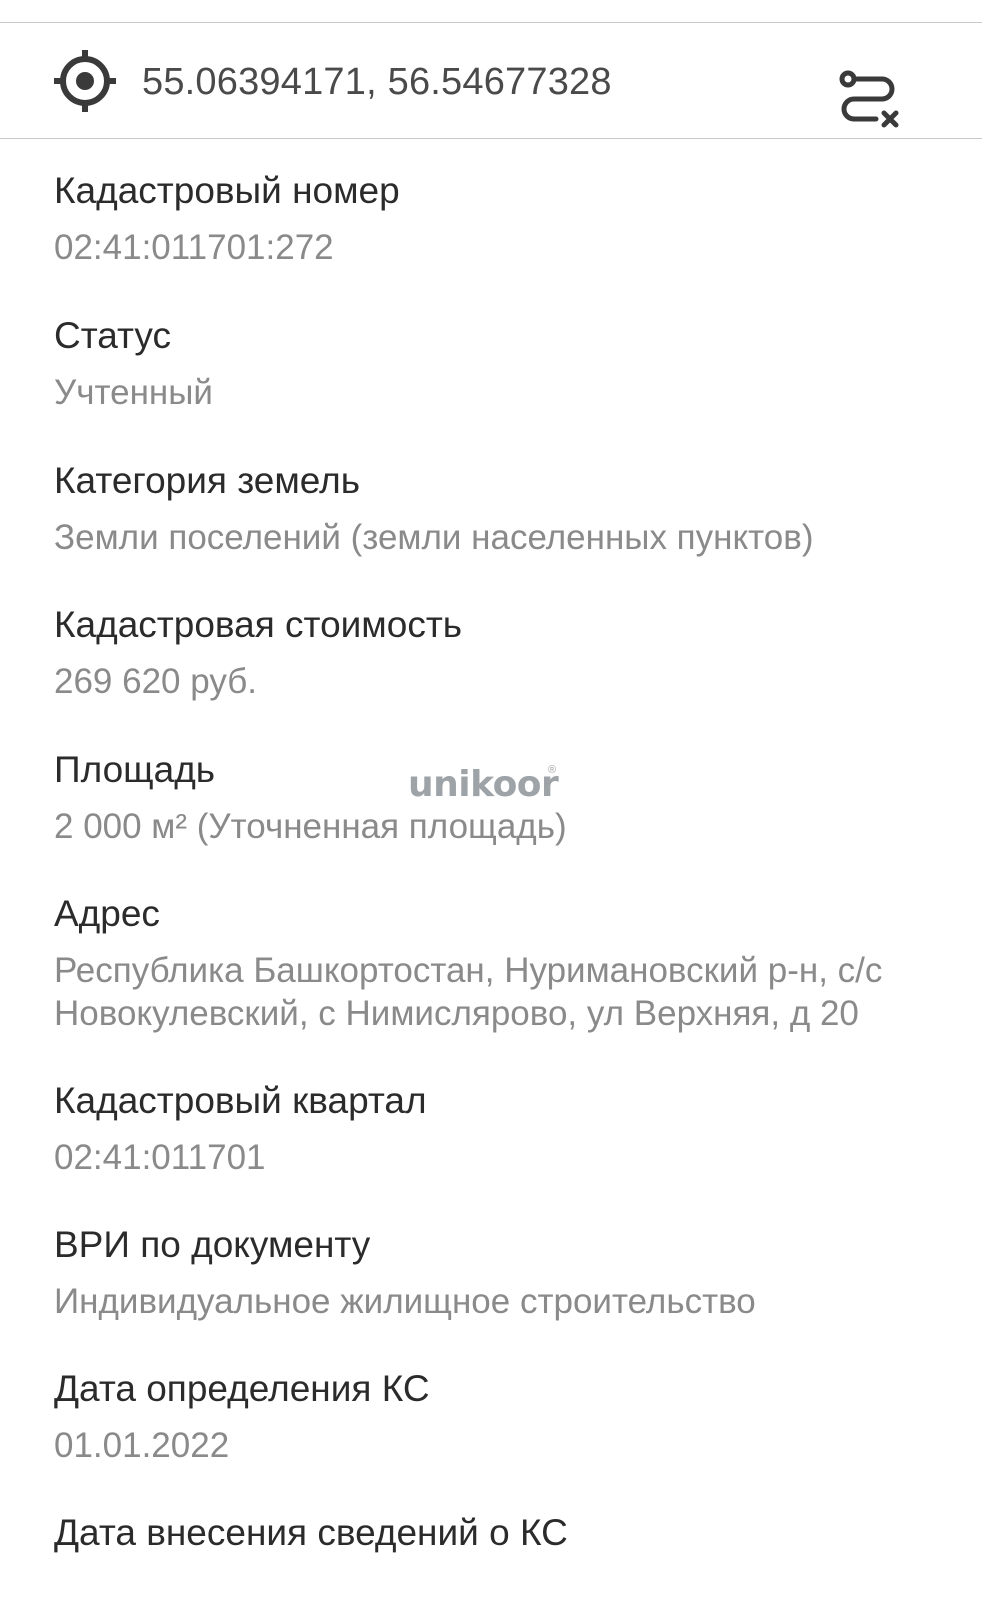 The height and width of the screenshot is (1600, 982). I want to click on field-value: Учтенный, so click(494, 392).